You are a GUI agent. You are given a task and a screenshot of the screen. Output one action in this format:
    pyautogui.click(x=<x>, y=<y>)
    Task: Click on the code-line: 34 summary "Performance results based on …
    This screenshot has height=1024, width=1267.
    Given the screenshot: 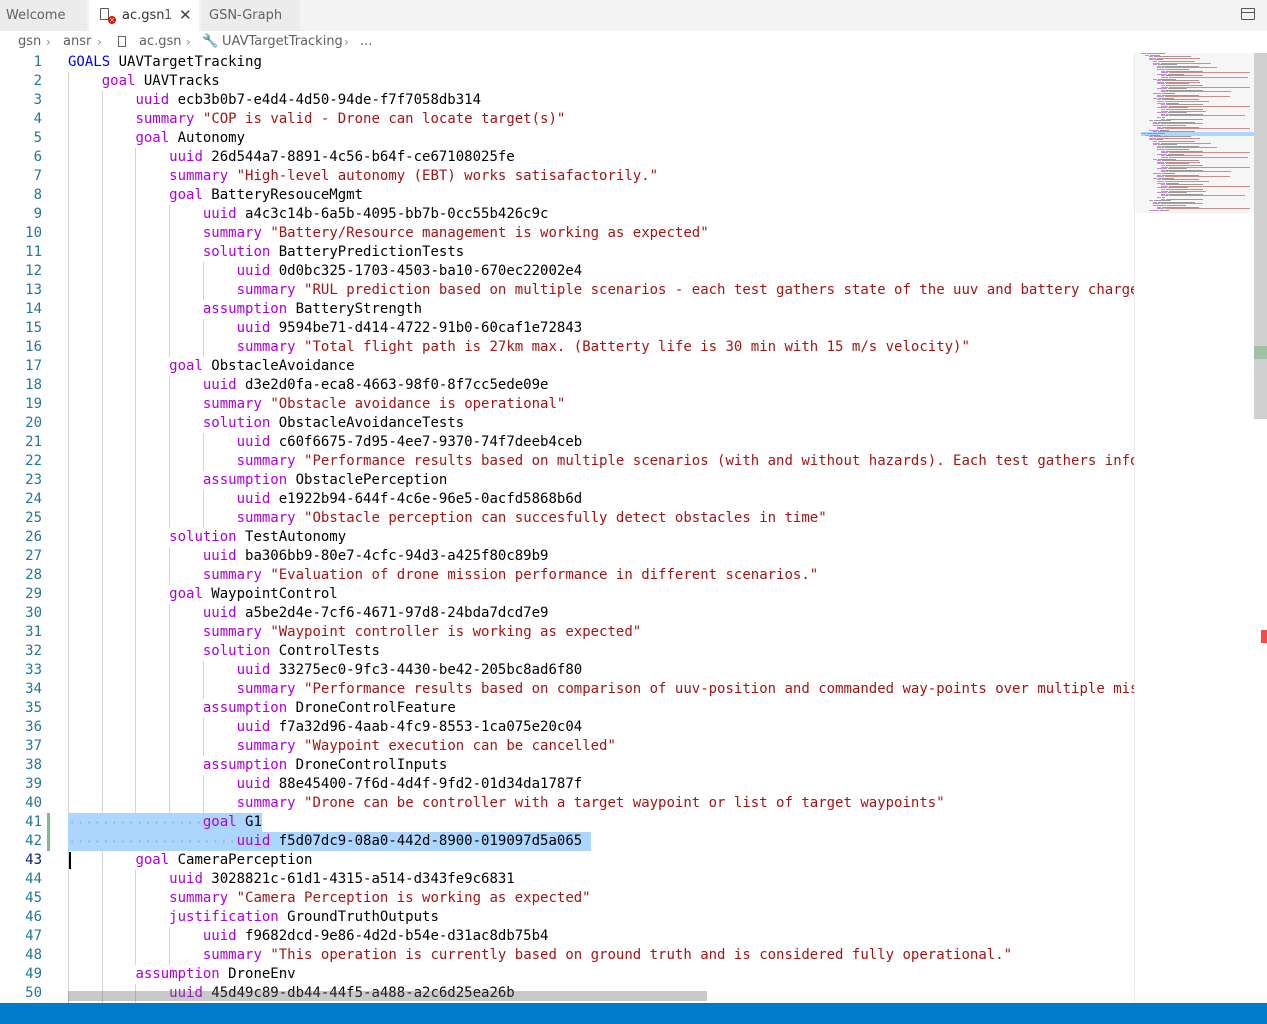 What is the action you would take?
    pyautogui.click(x=567, y=689)
    